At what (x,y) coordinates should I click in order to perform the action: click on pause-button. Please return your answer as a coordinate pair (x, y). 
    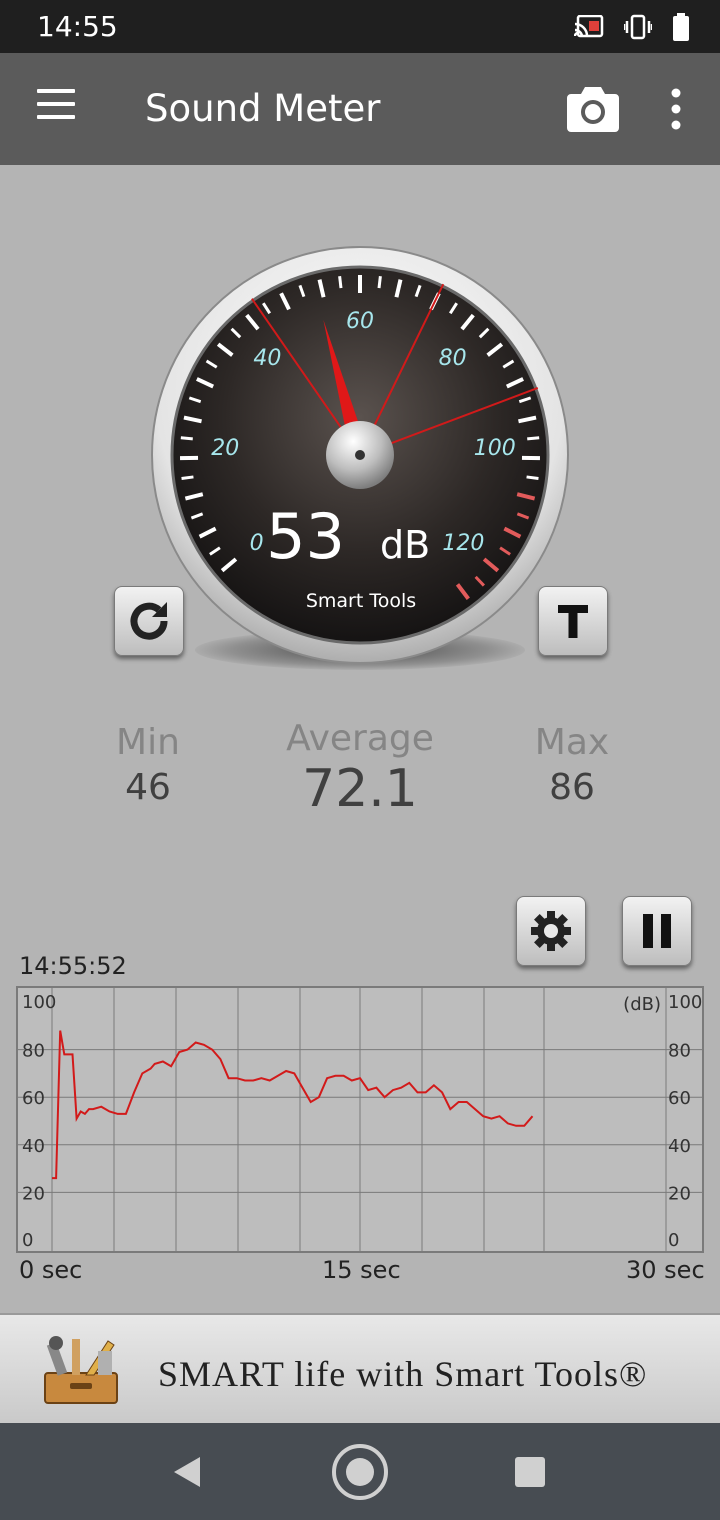
    Looking at the image, I should click on (657, 931).